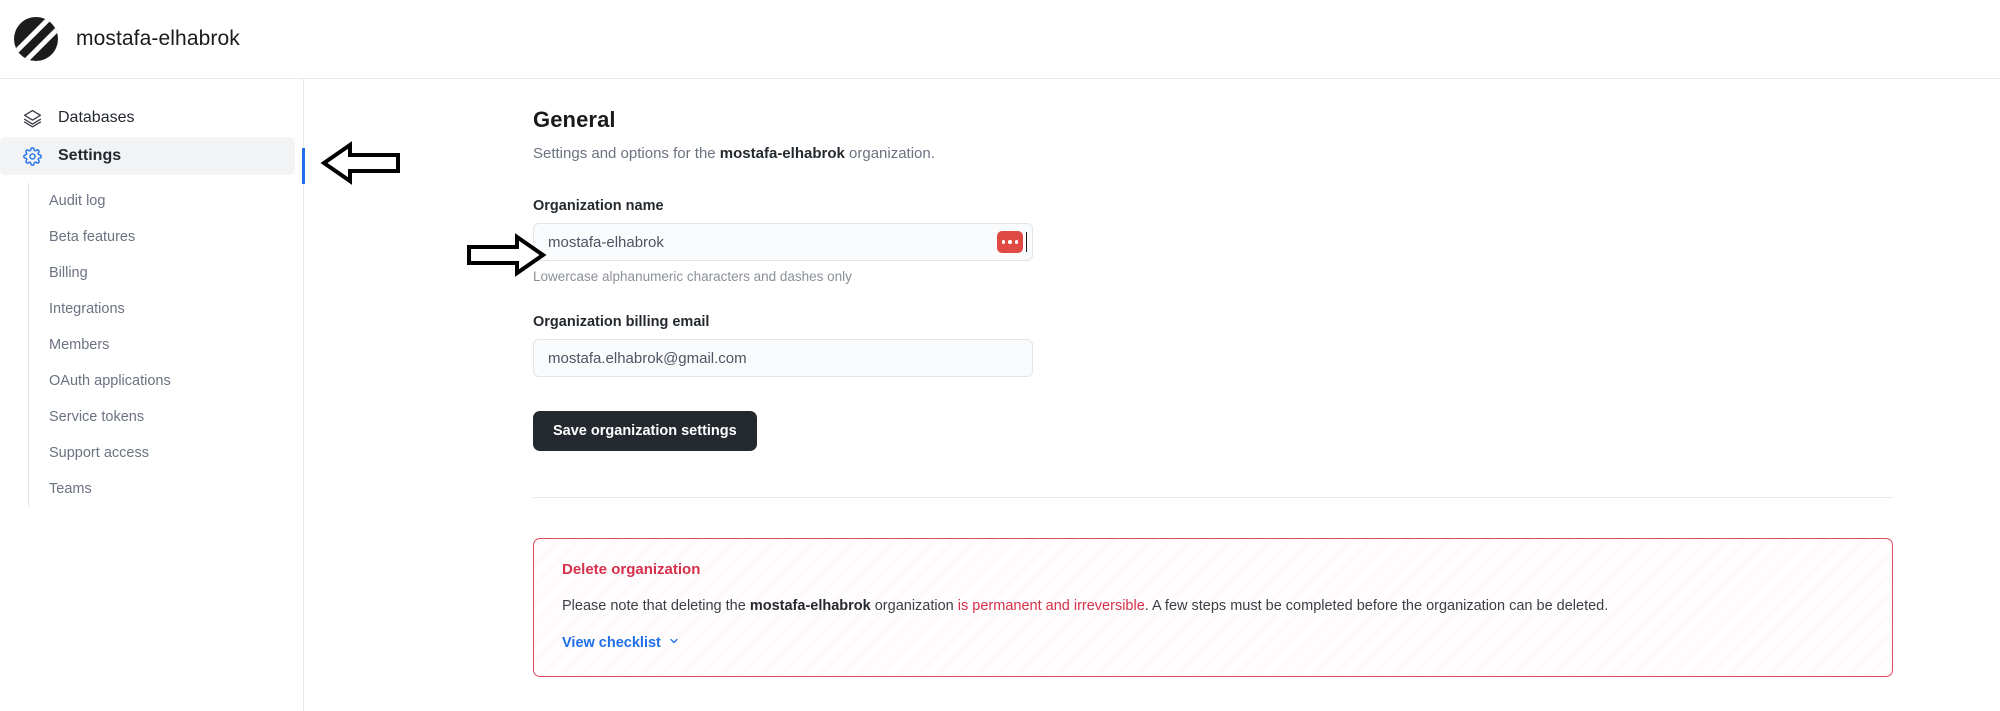 Image resolution: width=2000 pixels, height=711 pixels. What do you see at coordinates (166, 309) in the screenshot?
I see `sidebar-item-integrations: Integrations` at bounding box center [166, 309].